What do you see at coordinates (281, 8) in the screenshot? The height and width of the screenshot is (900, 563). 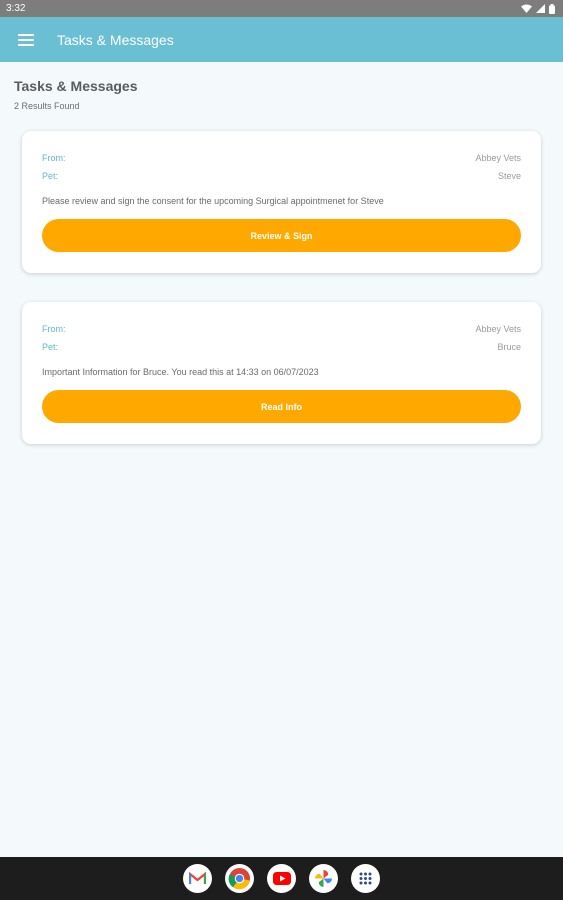 I see `status-bar: 3:32` at bounding box center [281, 8].